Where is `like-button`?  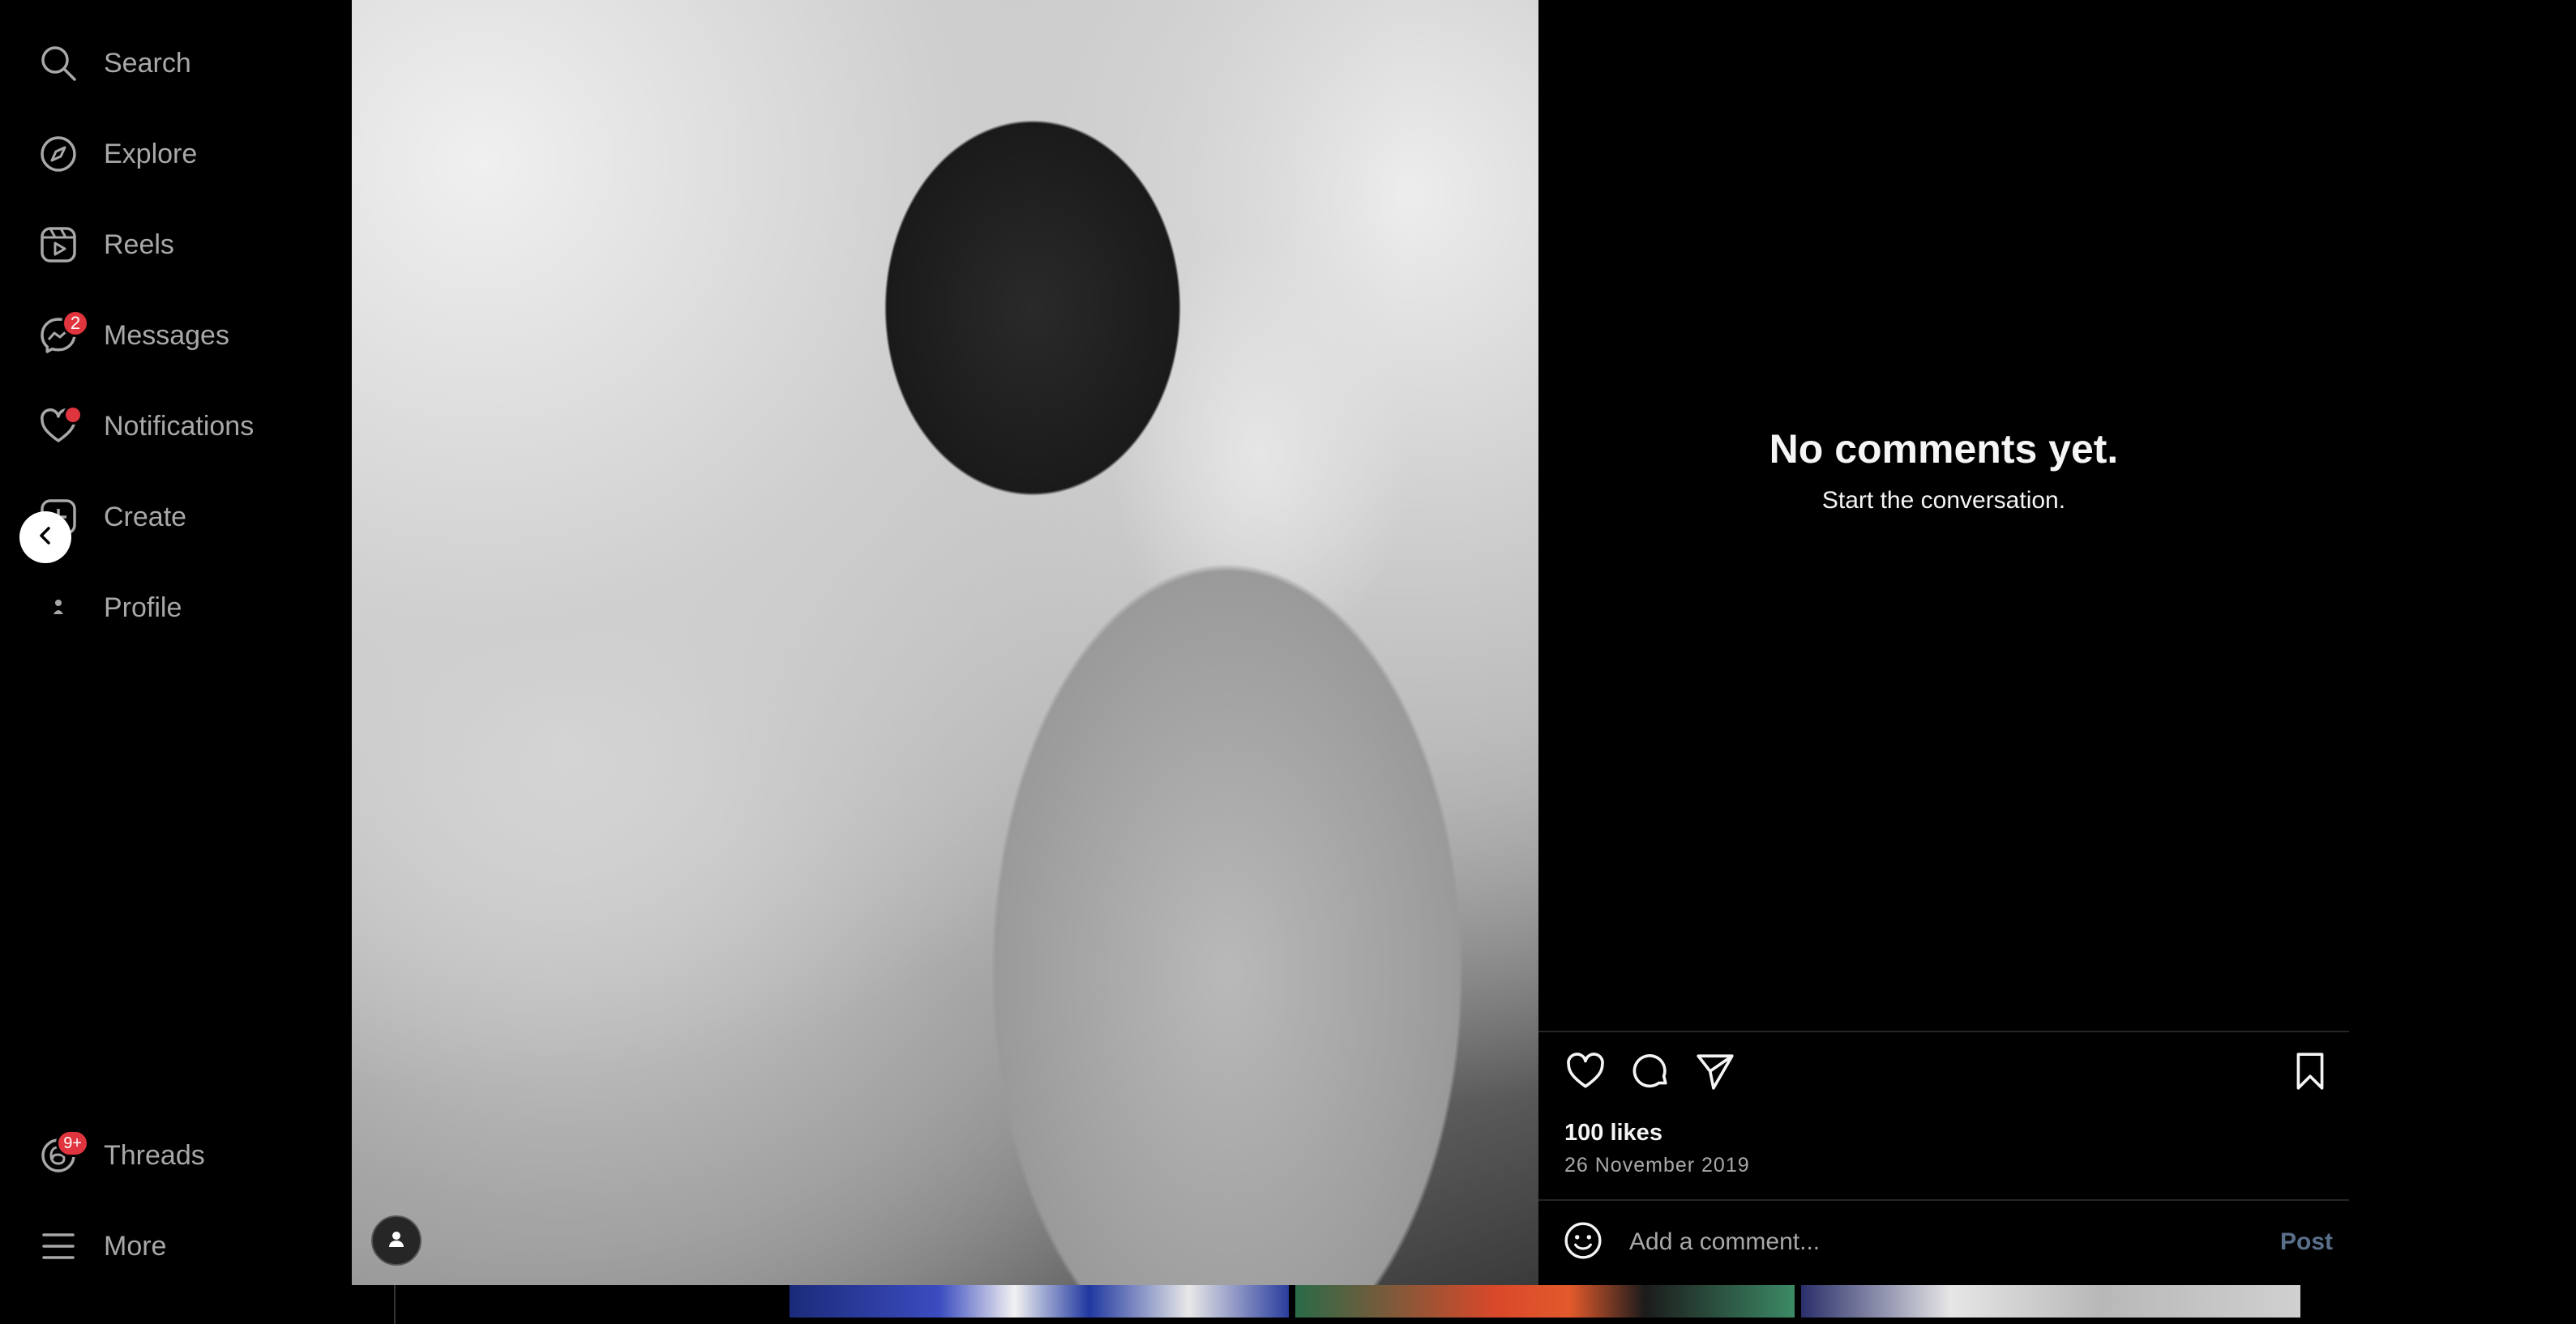 like-button is located at coordinates (1585, 1073).